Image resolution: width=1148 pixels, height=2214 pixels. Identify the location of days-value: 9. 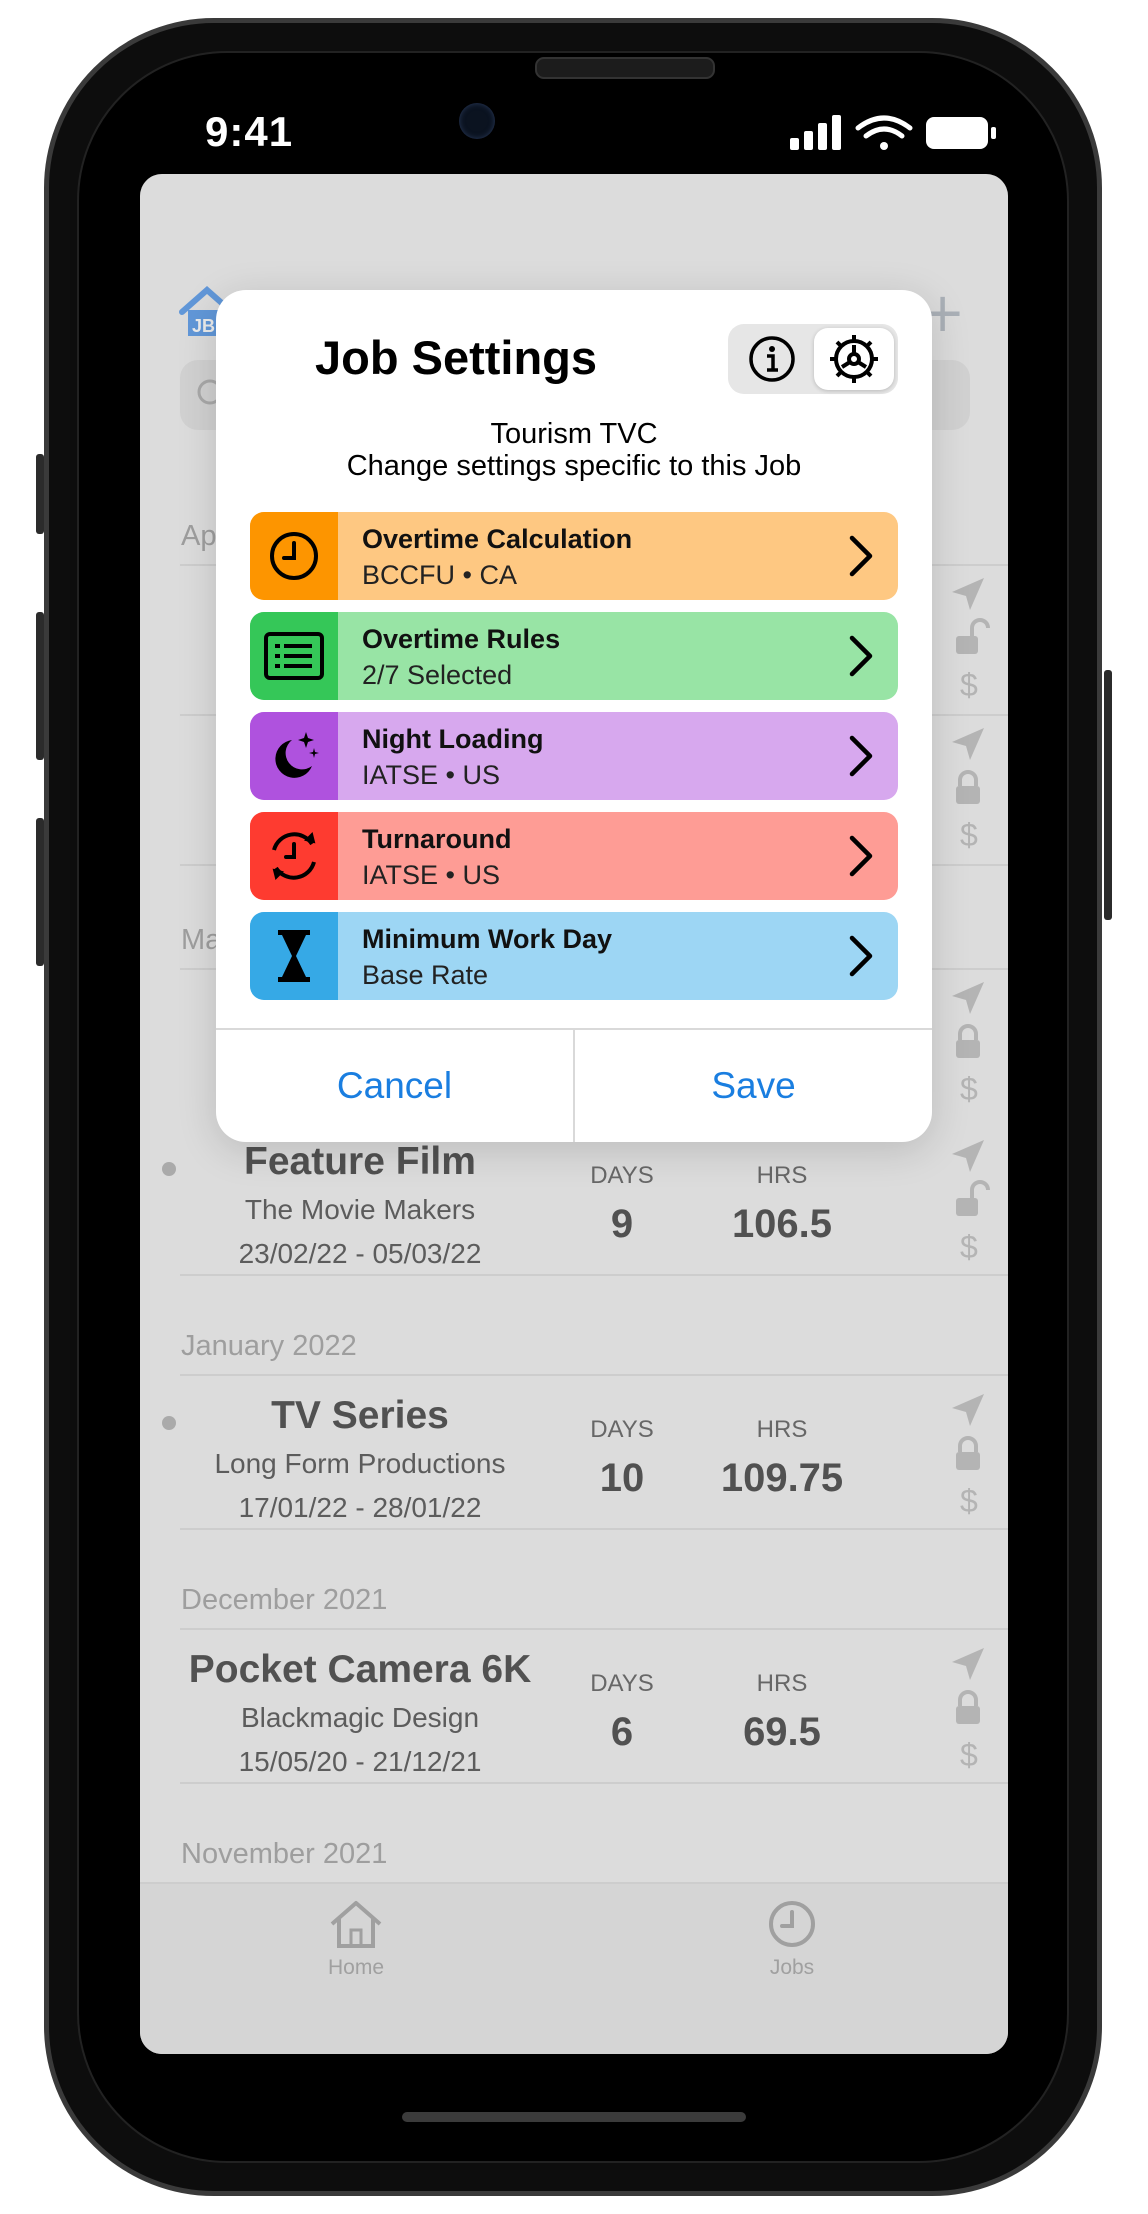
(622, 1224).